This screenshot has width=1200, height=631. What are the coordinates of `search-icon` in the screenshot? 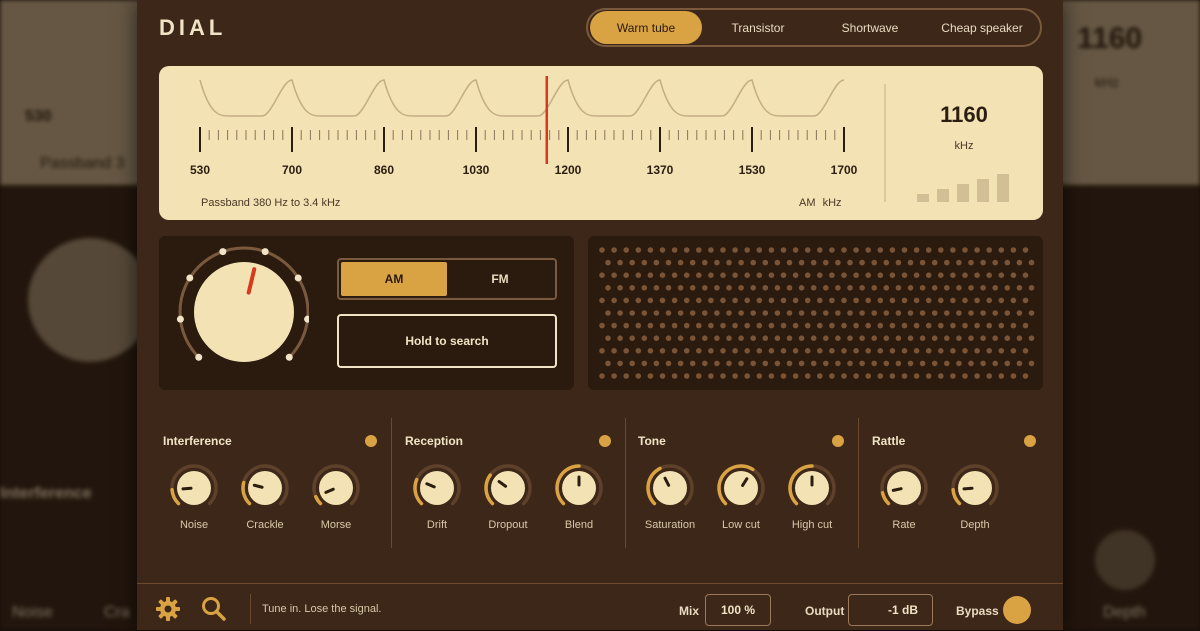 It's located at (214, 609).